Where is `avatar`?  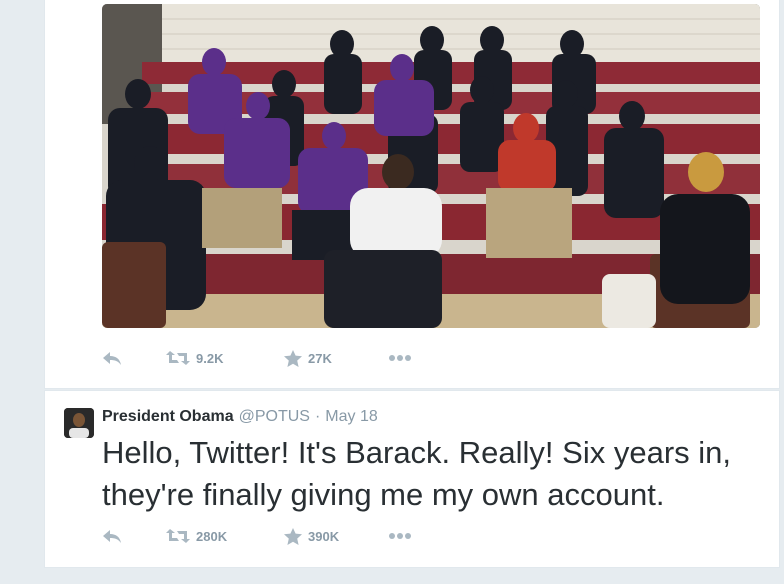
avatar is located at coordinates (79, 423).